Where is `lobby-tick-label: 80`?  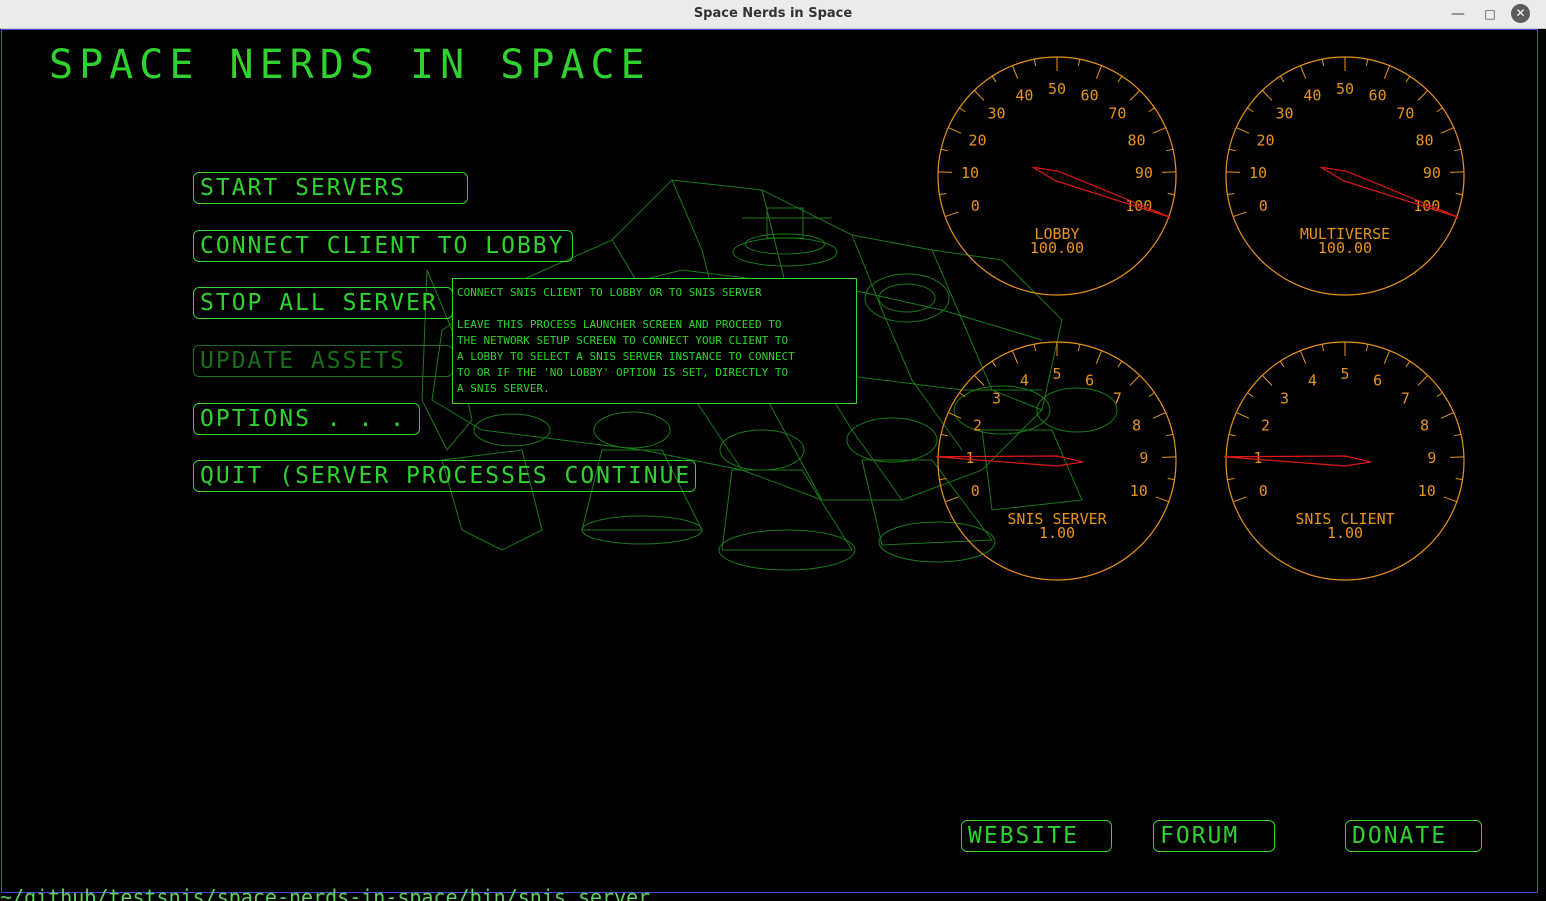 lobby-tick-label: 80 is located at coordinates (1136, 141).